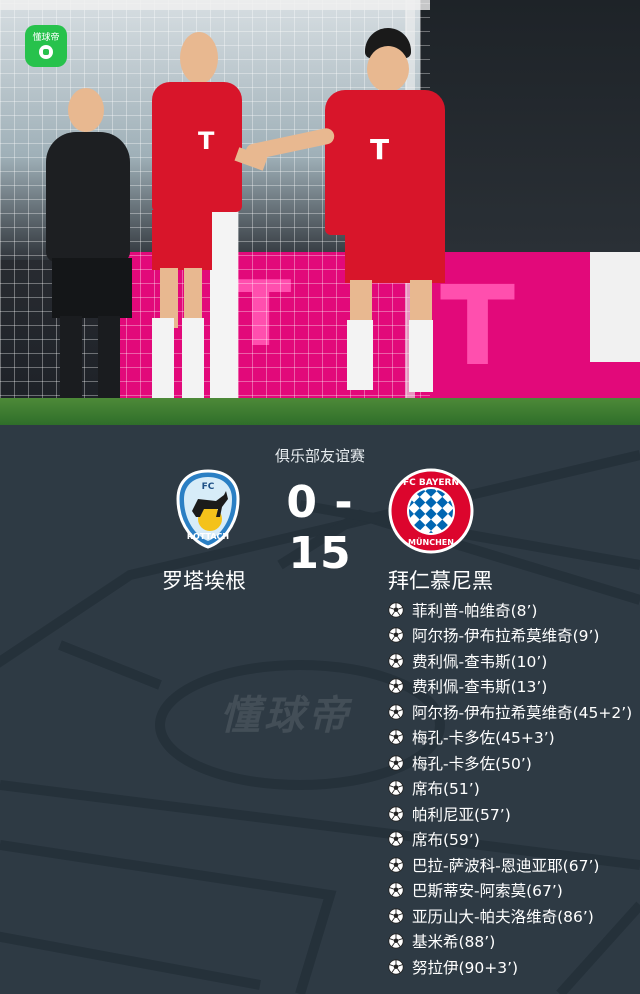 The image size is (640, 994). I want to click on scorer-item: 努拉伊(90+3’), so click(514, 967).